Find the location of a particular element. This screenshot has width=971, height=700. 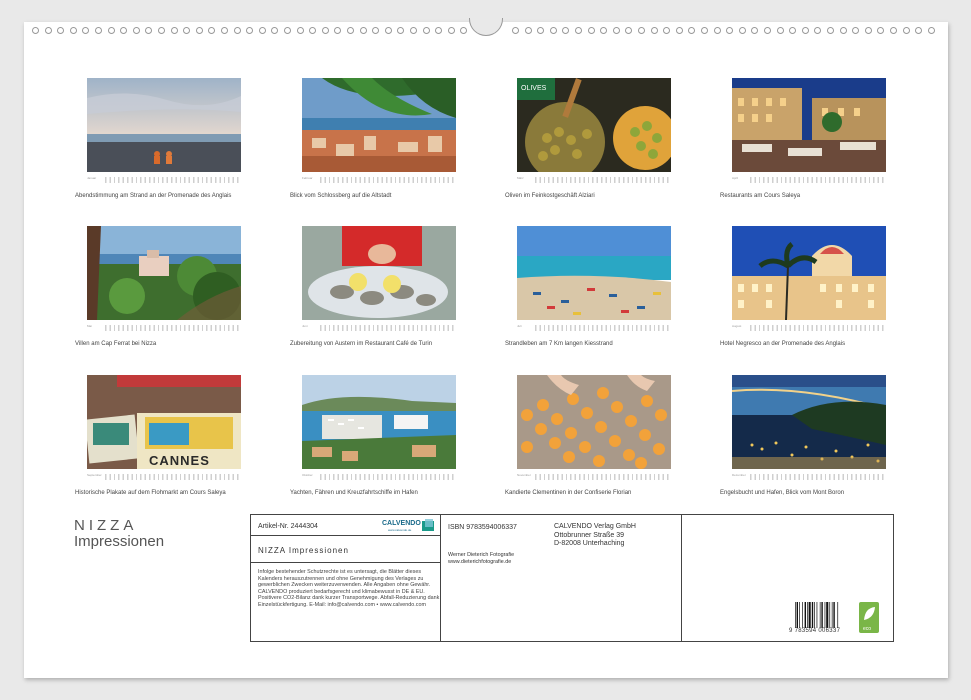

clementines-photo is located at coordinates (594, 422).